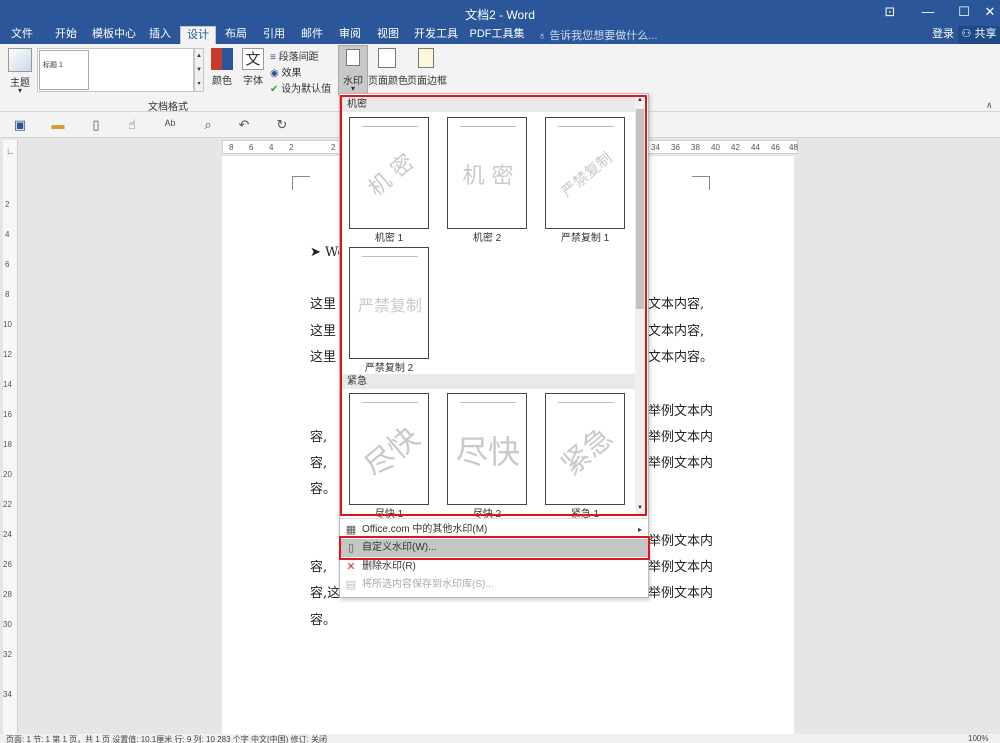 This screenshot has width=1000, height=743. What do you see at coordinates (274, 35) in the screenshot?
I see `tab-references: 引用` at bounding box center [274, 35].